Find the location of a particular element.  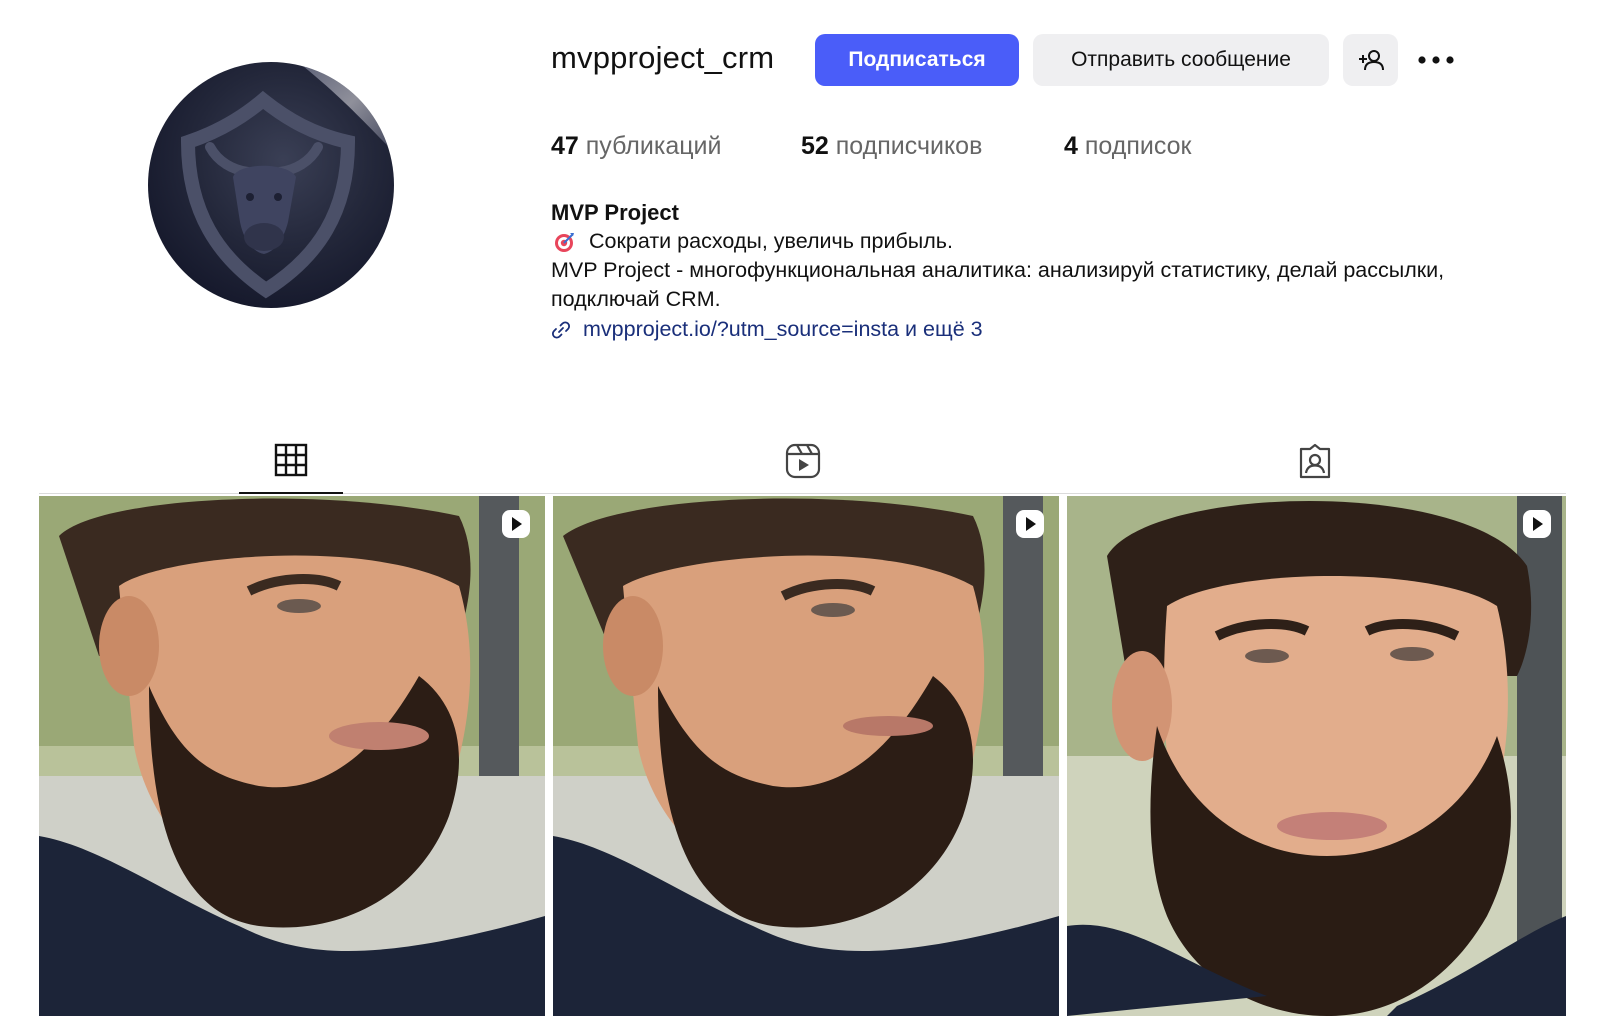

bio-link-text: mvpproject.io/?utm_source=insta и ещё 3 is located at coordinates (783, 329).